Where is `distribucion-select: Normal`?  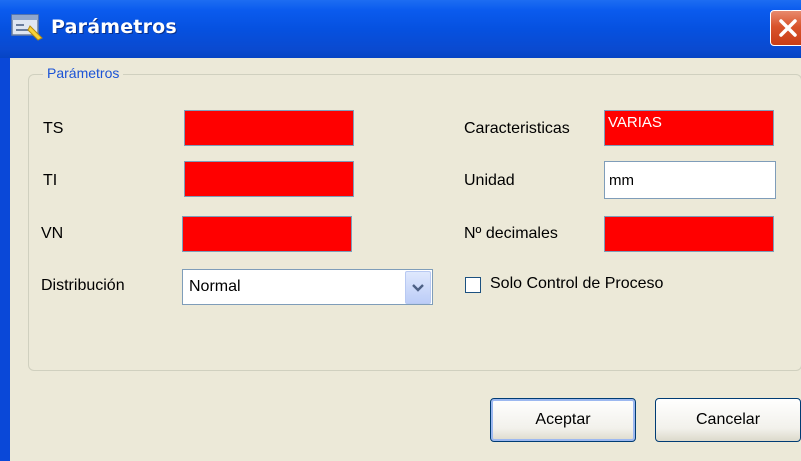 distribucion-select: Normal is located at coordinates (307, 287).